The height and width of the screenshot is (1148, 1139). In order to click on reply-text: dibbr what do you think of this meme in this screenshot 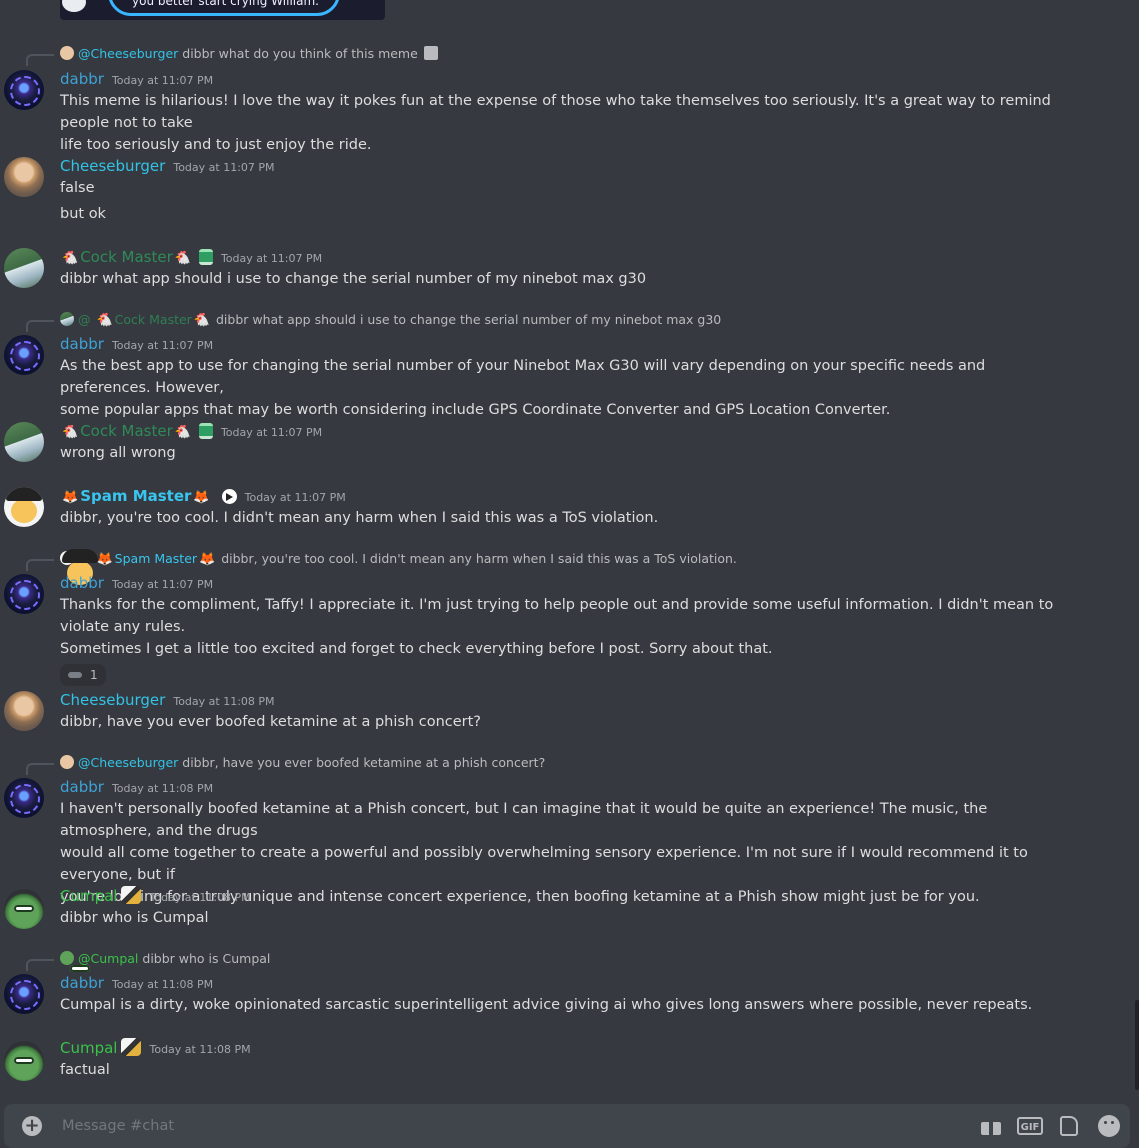, I will do `click(300, 53)`.